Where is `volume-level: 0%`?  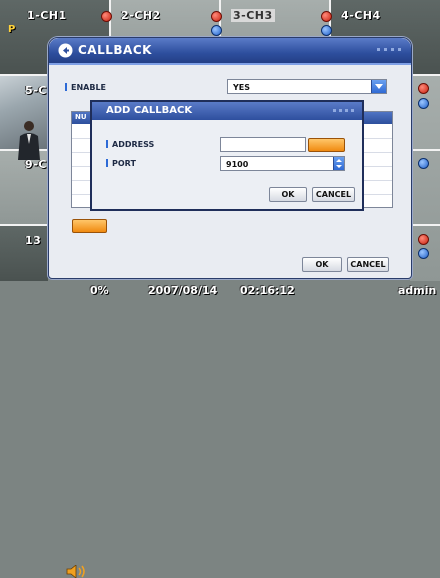
volume-level: 0% is located at coordinates (99, 290).